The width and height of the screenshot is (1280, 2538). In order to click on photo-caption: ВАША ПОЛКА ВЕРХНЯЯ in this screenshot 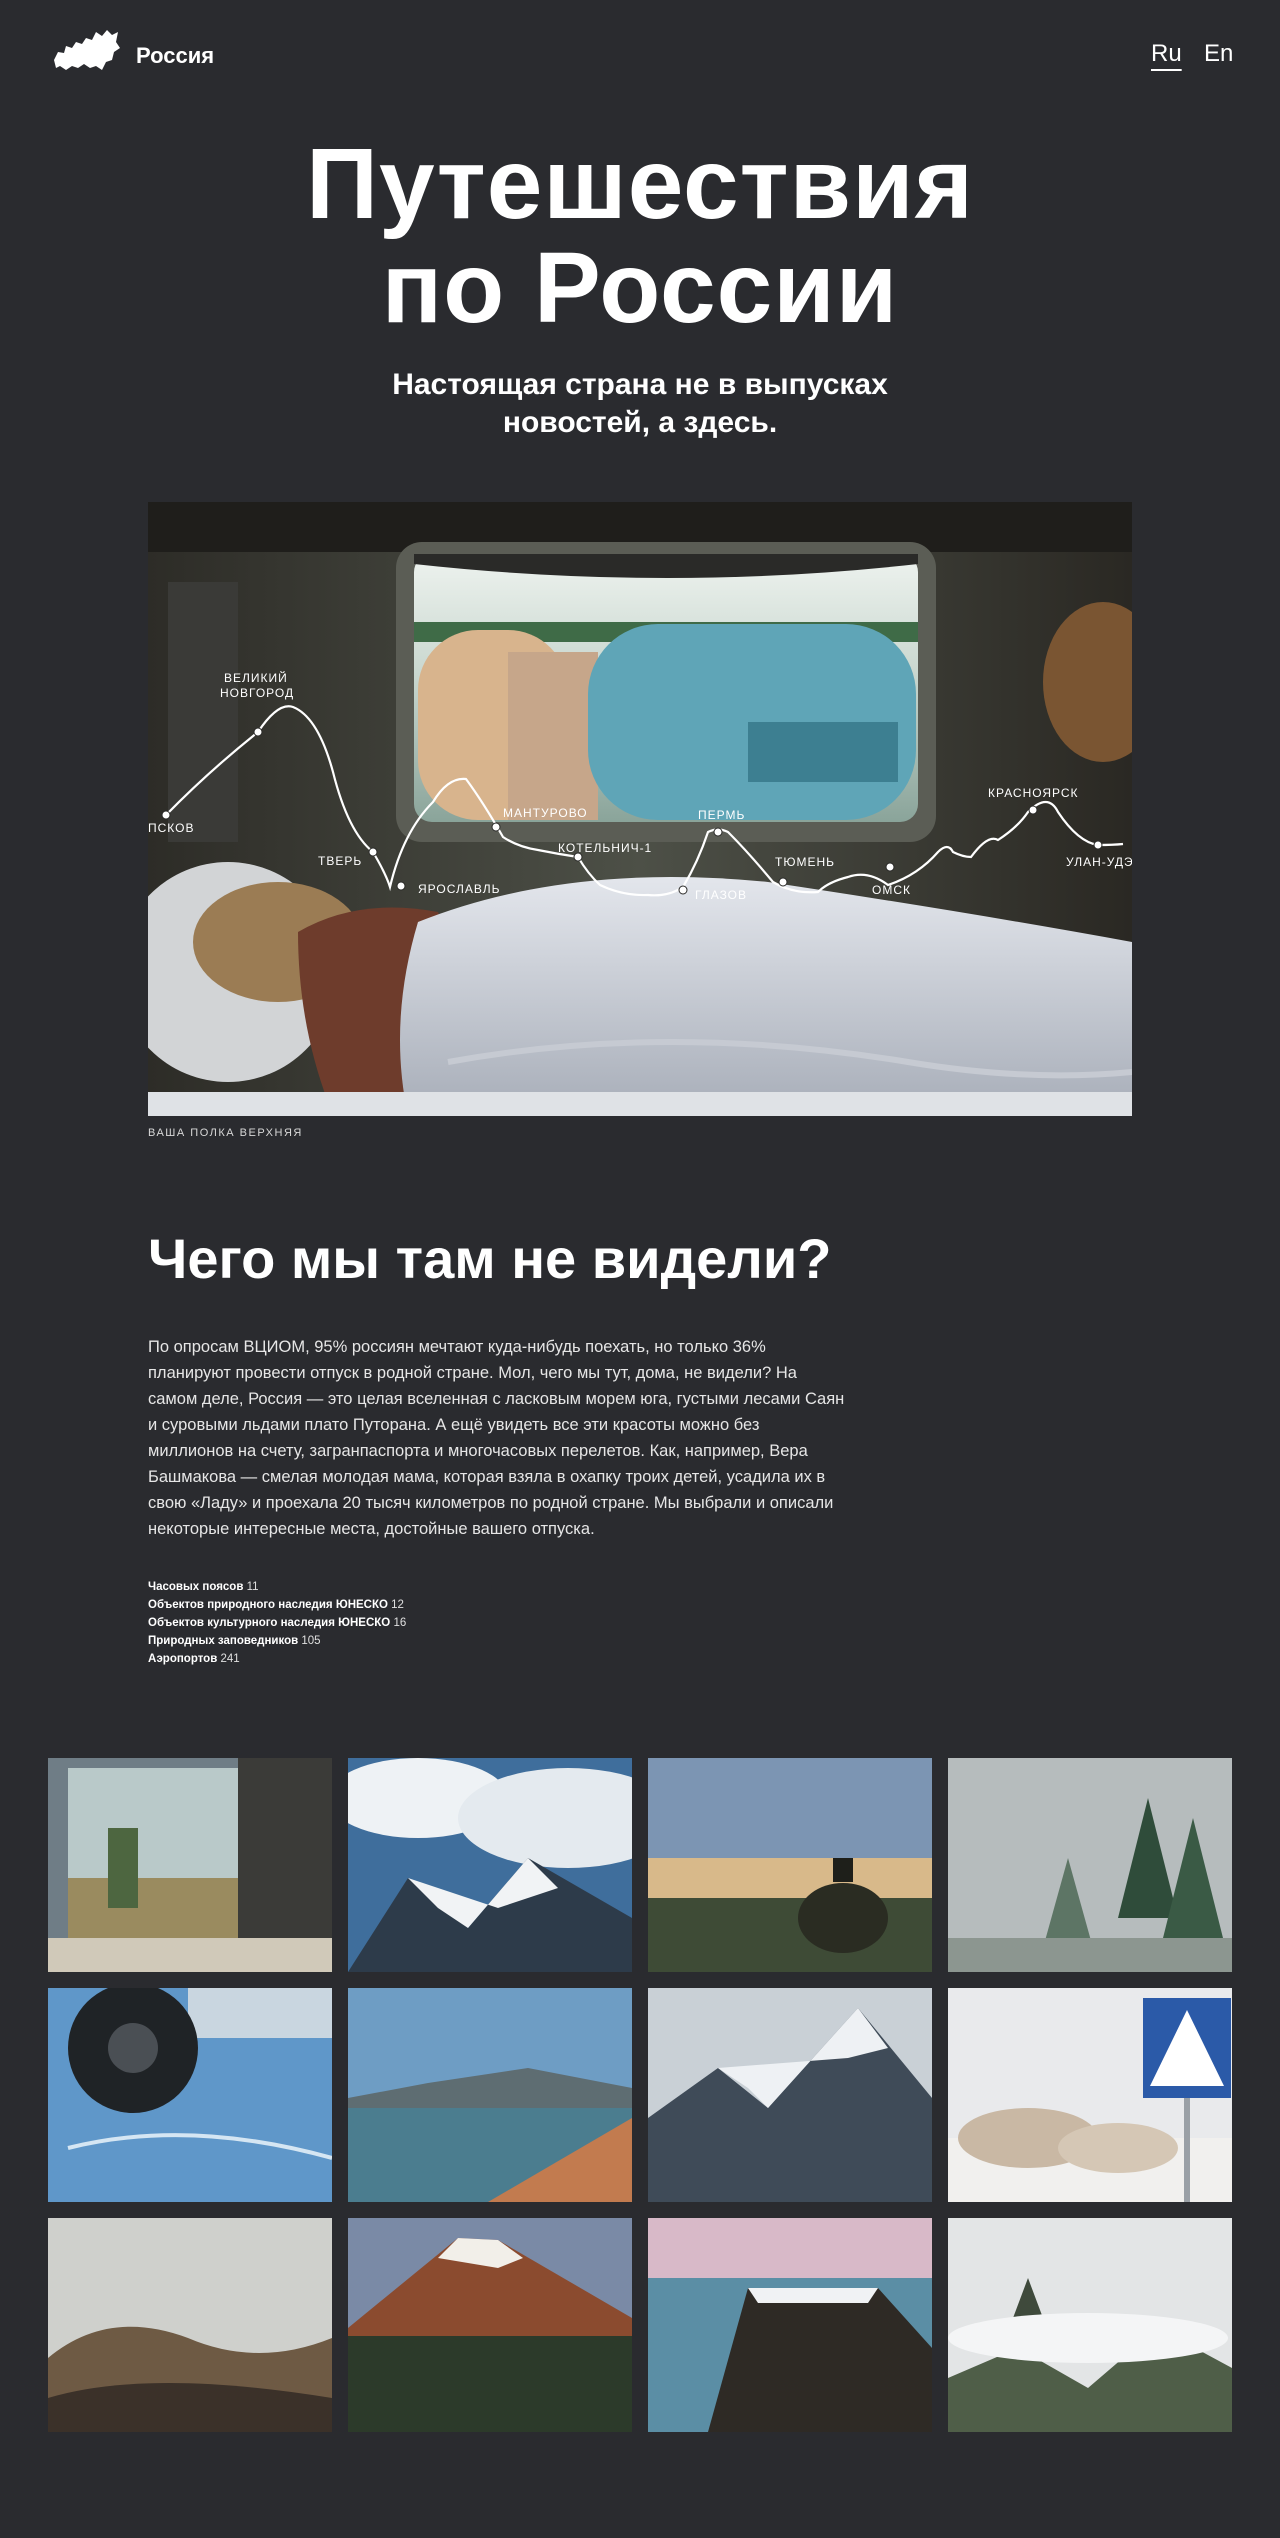, I will do `click(225, 1133)`.